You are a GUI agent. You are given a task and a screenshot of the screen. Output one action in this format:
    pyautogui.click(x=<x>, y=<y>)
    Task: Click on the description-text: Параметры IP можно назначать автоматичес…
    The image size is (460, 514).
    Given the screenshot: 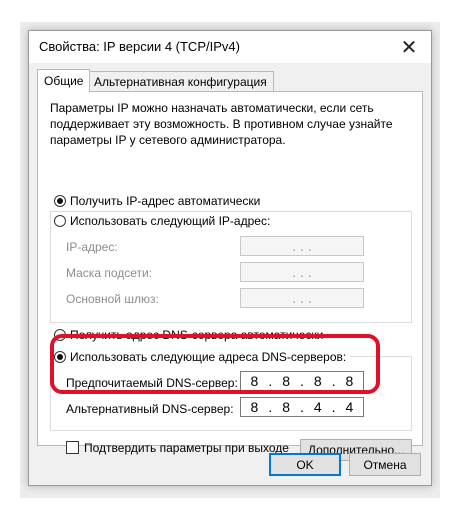 What is the action you would take?
    pyautogui.click(x=221, y=124)
    